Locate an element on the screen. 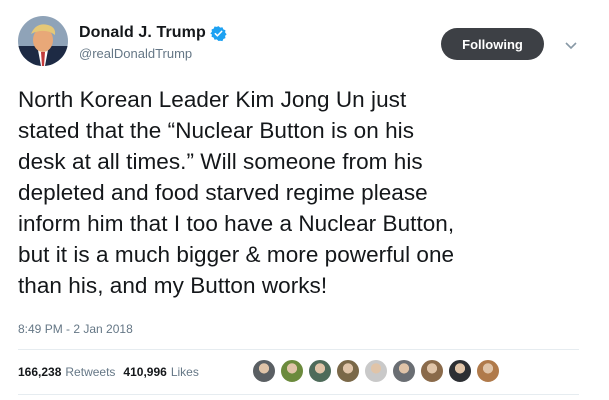  liker-avatars is located at coordinates (378, 371).